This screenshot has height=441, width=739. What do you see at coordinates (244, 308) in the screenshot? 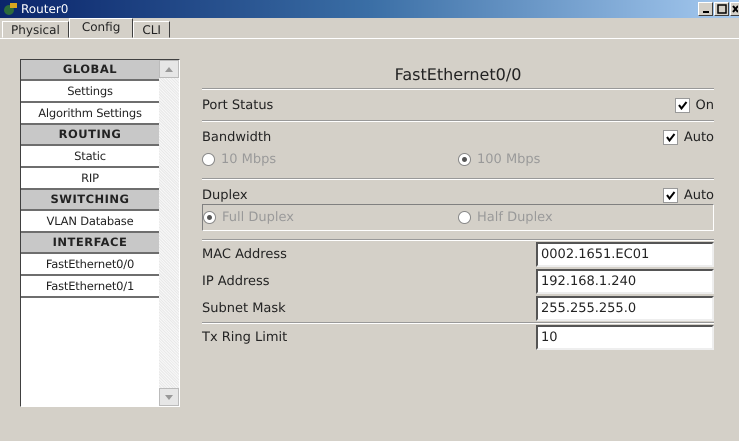
I see `field-label: Subnet Mask` at bounding box center [244, 308].